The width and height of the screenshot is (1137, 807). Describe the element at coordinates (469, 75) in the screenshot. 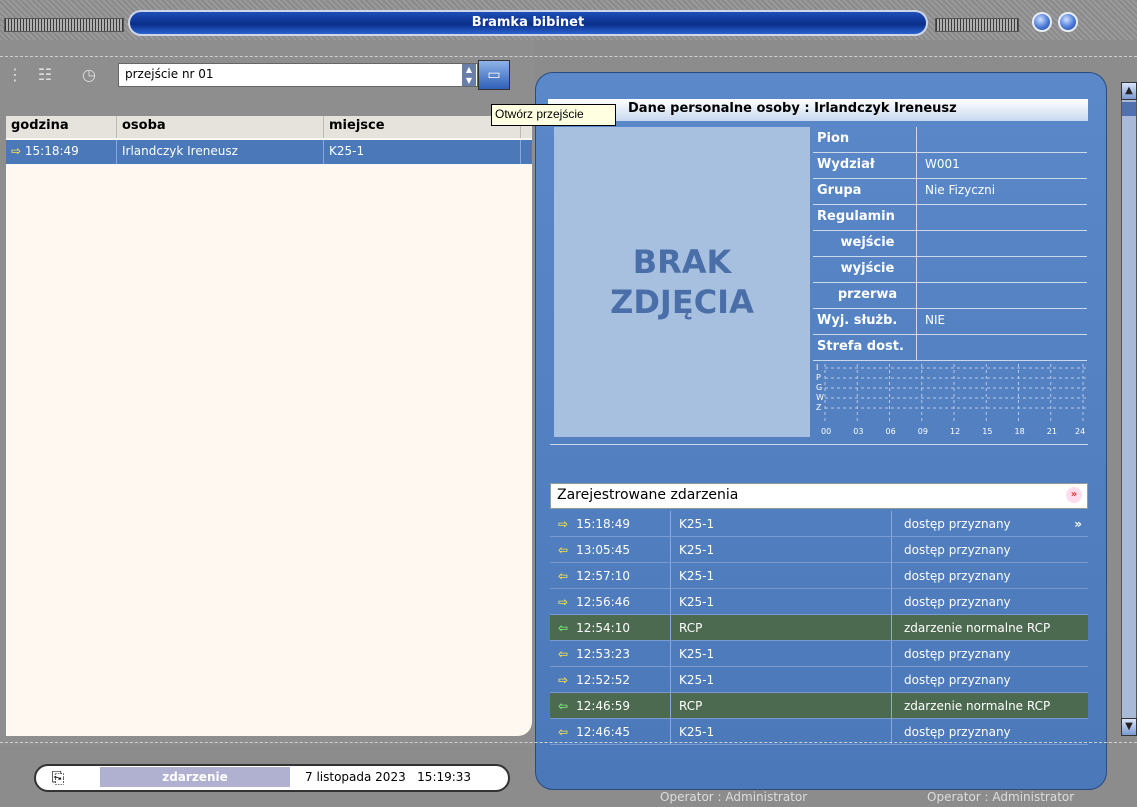

I see `passage-spinner: ▲ ▼` at that location.